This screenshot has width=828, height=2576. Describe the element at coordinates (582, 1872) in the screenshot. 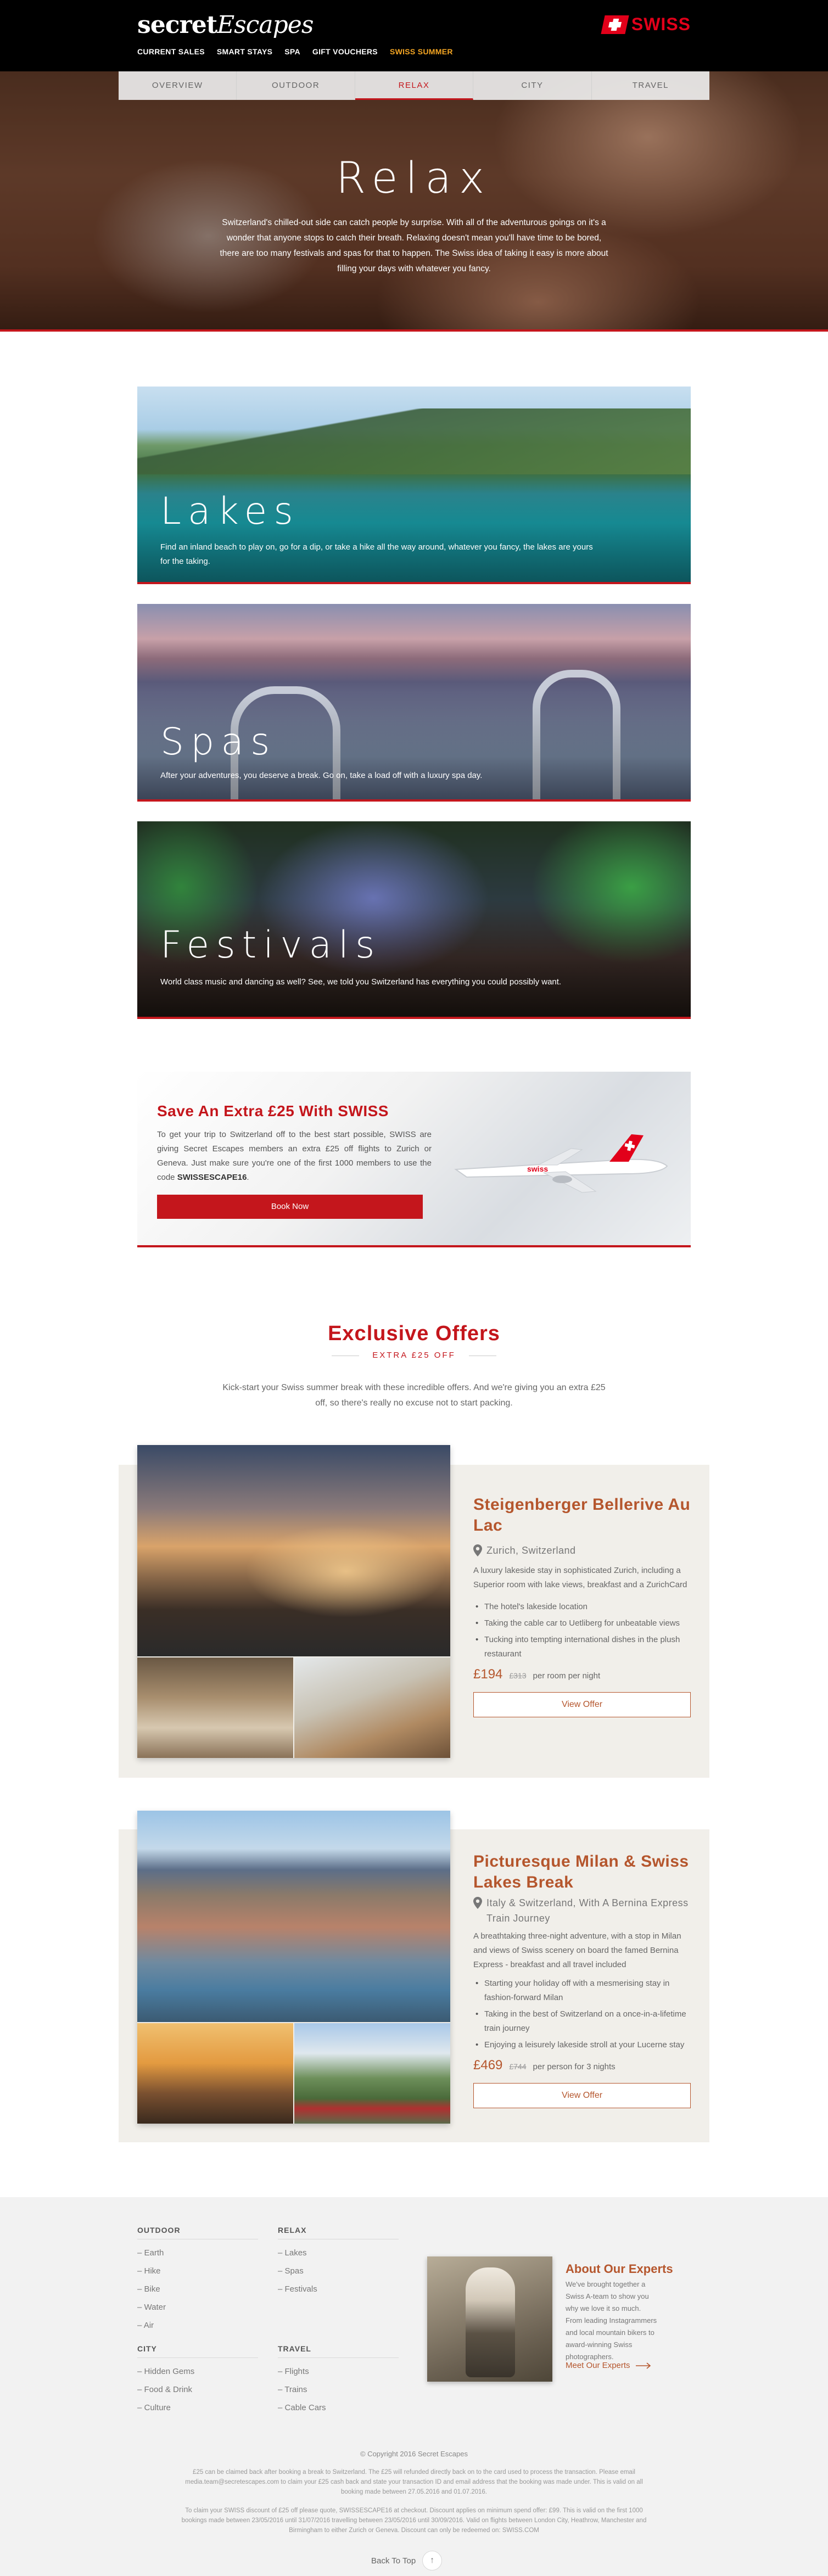

I see `offer-title: Picturesque Milan & Swiss Lakes Break` at that location.